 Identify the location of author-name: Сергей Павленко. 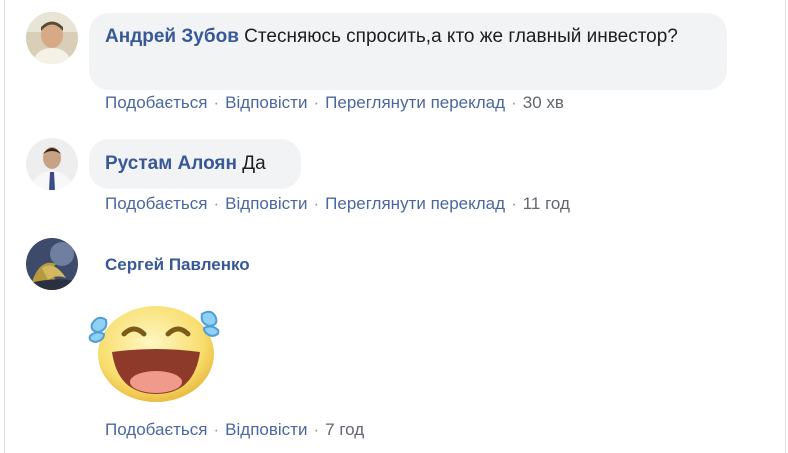
(177, 265).